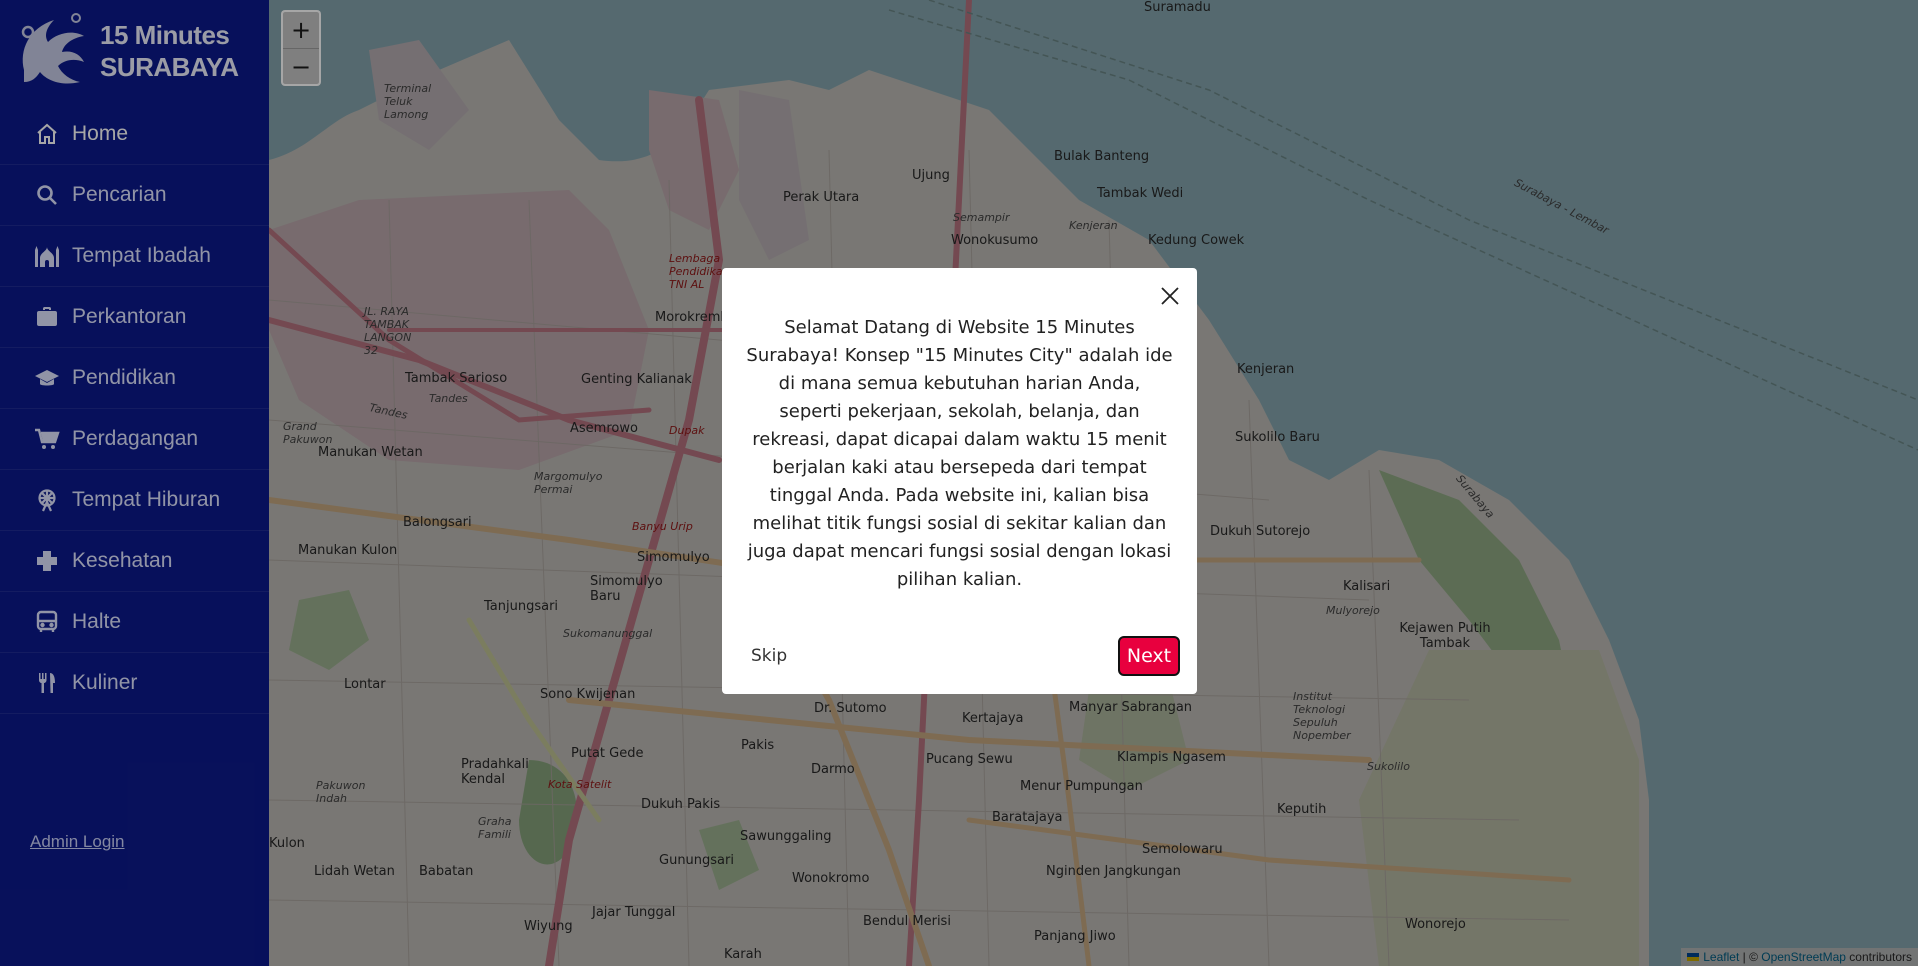 The height and width of the screenshot is (966, 1918). What do you see at coordinates (134, 622) in the screenshot?
I see `sidebar-item-halte: Halte` at bounding box center [134, 622].